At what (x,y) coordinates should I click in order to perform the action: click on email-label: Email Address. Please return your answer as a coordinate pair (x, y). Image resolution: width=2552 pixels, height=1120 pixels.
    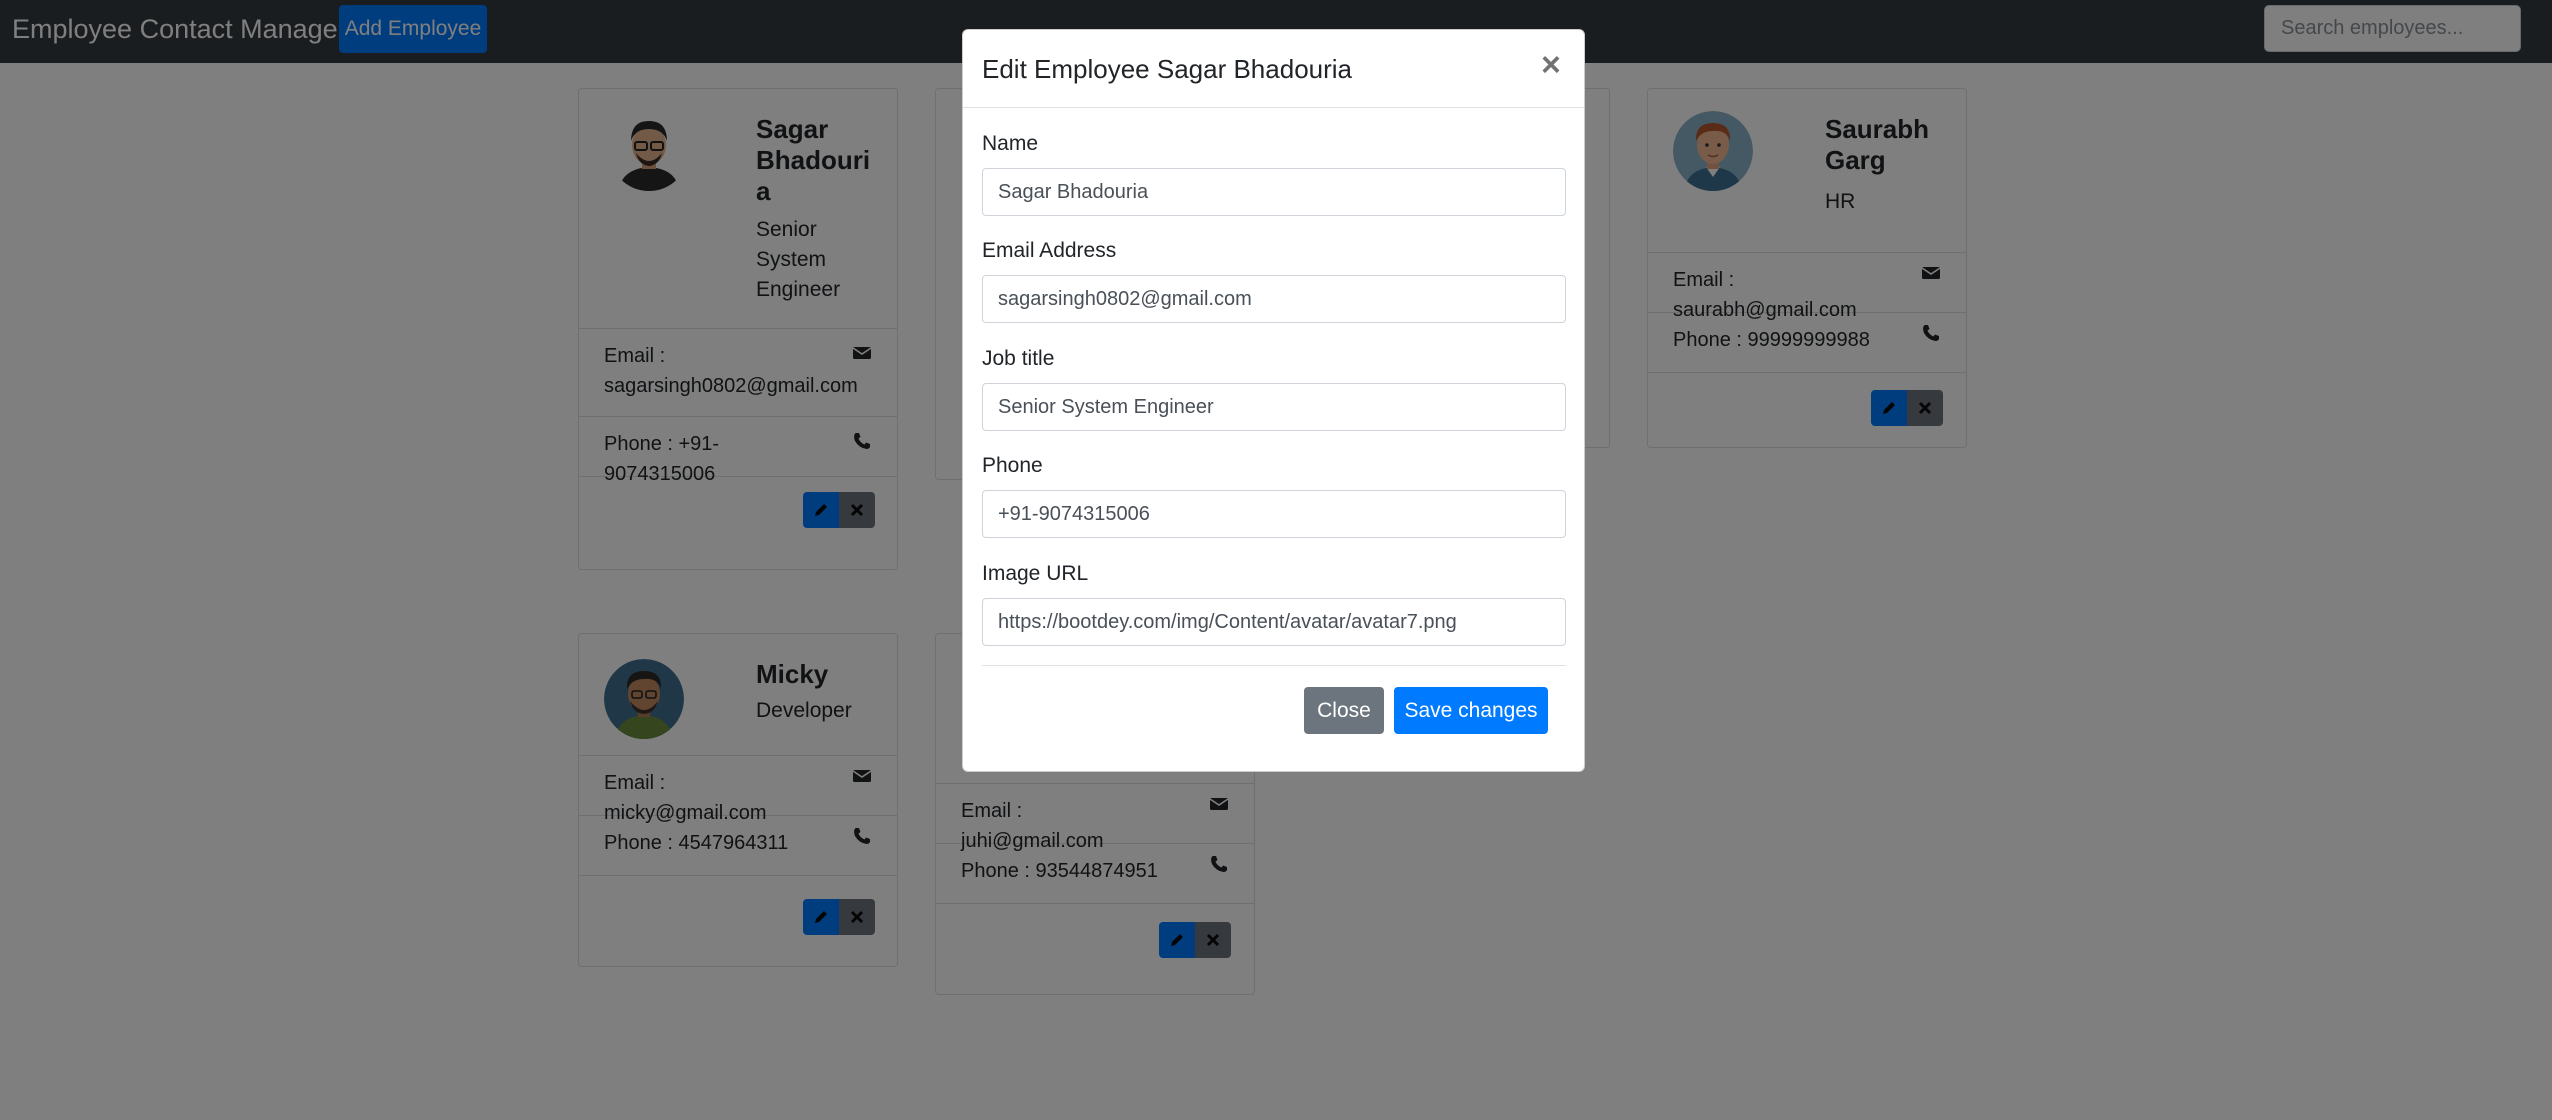
    Looking at the image, I should click on (1049, 250).